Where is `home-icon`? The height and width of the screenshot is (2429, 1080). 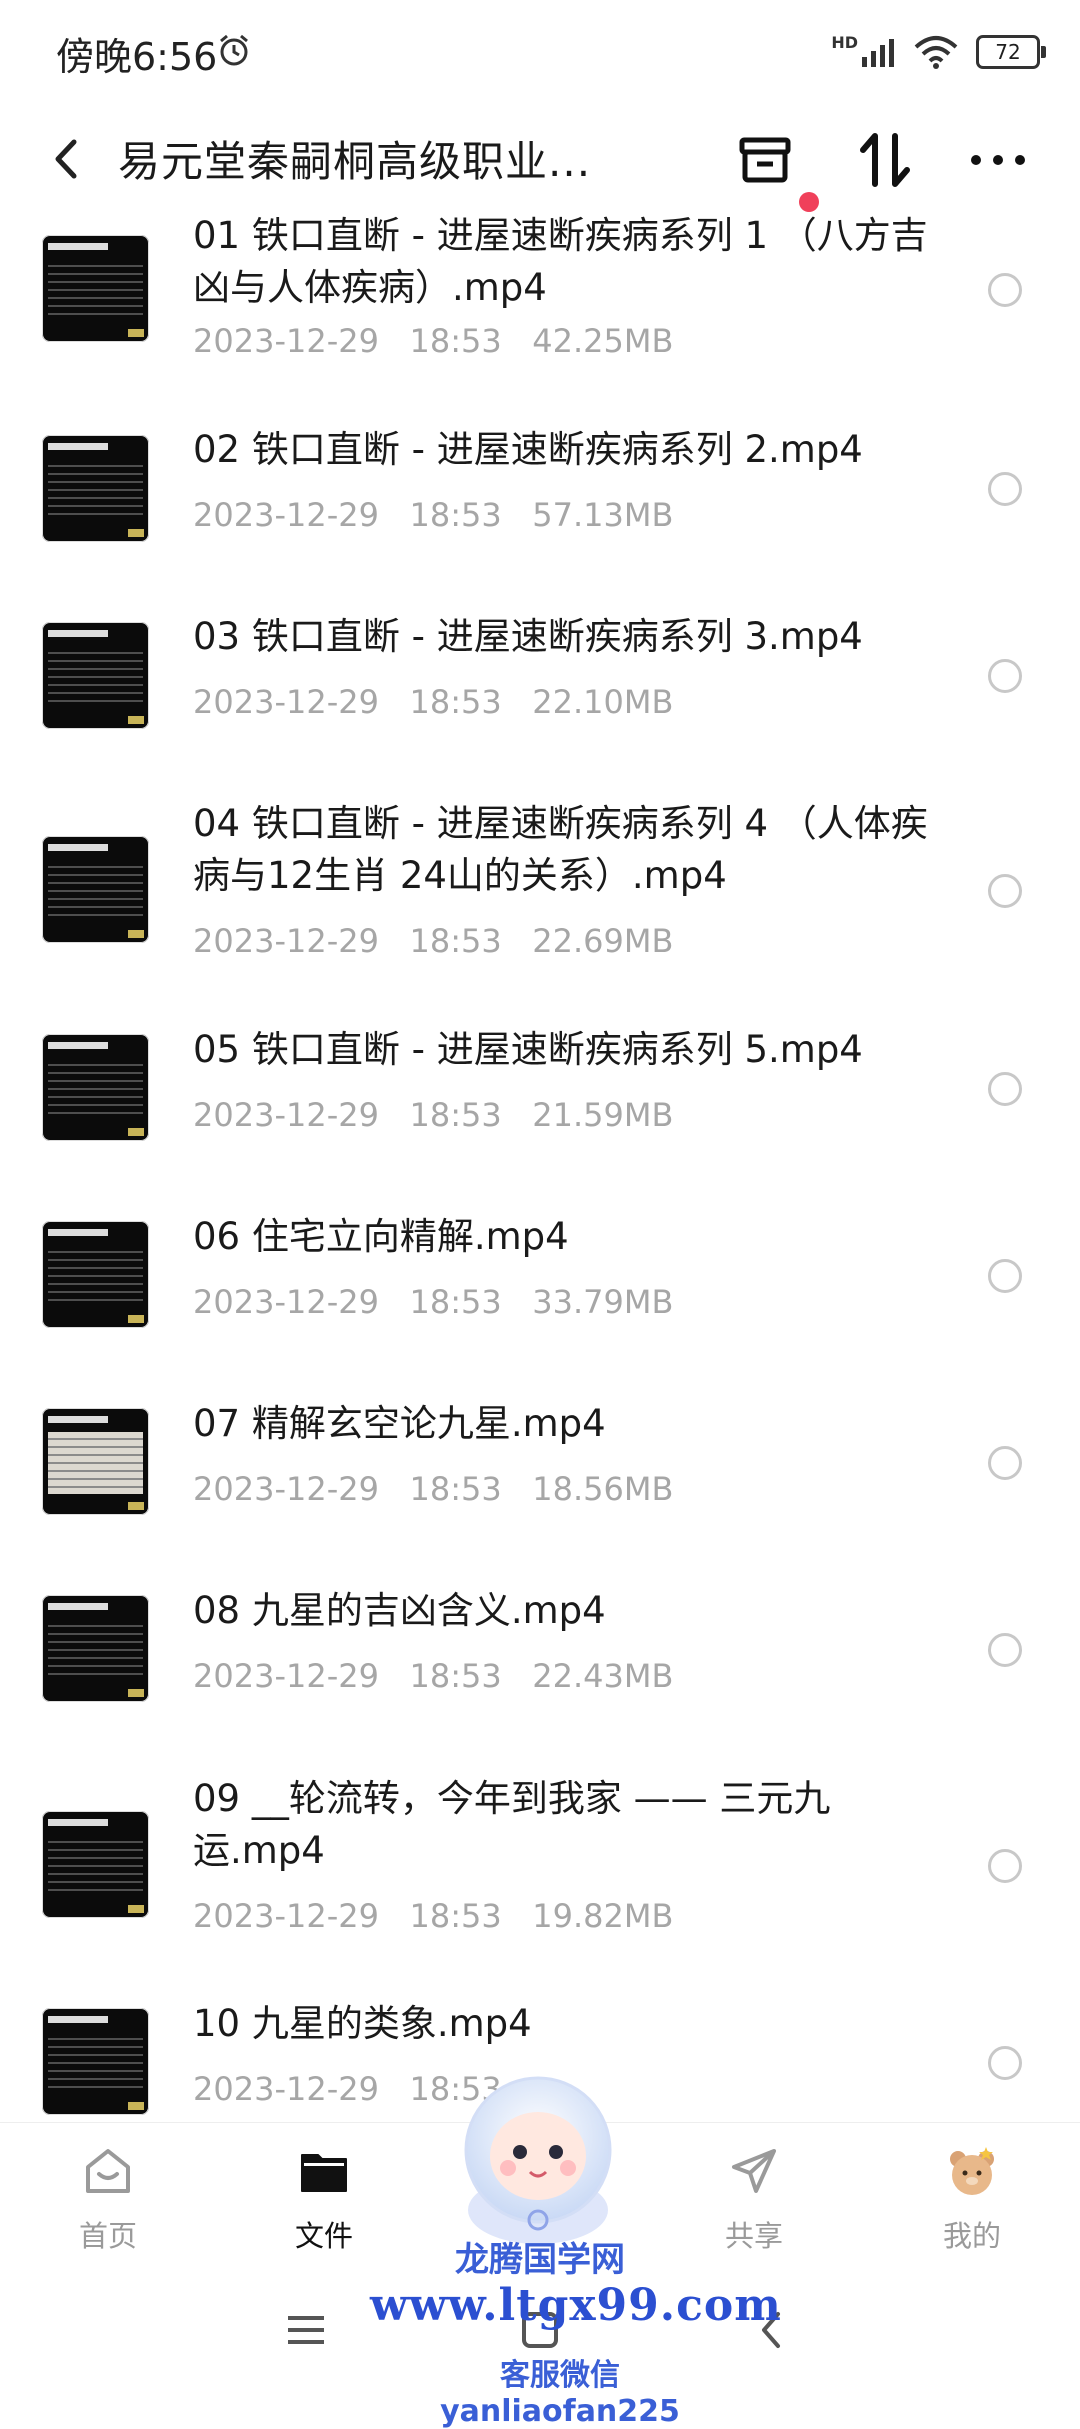 home-icon is located at coordinates (108, 2171).